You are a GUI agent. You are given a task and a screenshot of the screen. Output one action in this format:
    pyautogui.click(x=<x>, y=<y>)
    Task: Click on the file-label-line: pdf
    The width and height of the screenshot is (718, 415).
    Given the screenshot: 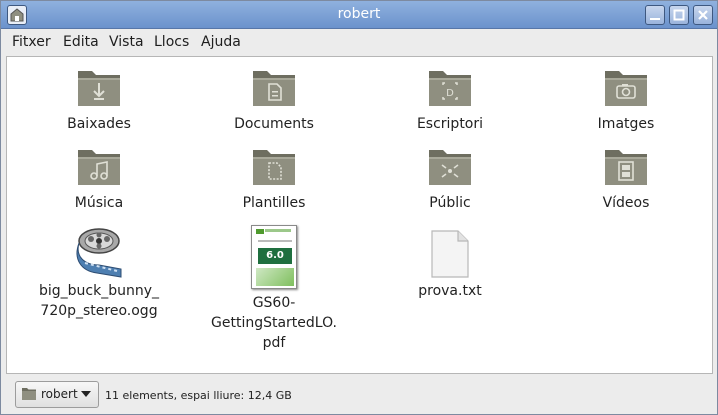 What is the action you would take?
    pyautogui.click(x=274, y=343)
    